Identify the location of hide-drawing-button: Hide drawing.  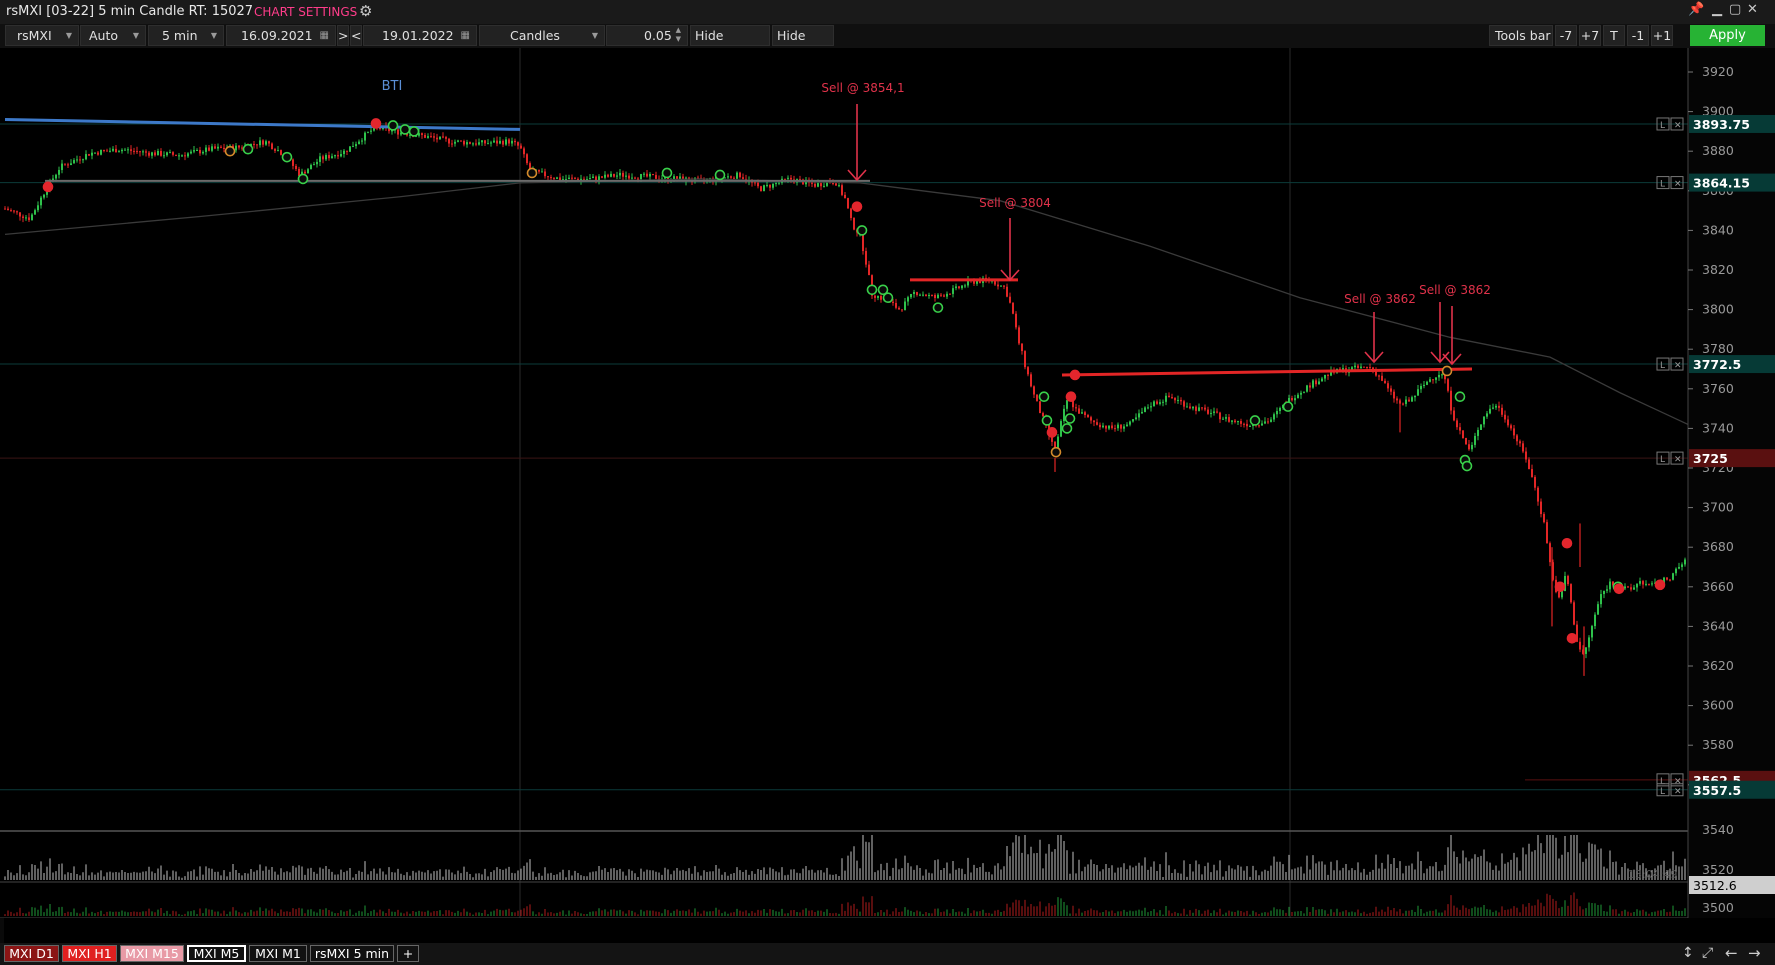
(730, 43).